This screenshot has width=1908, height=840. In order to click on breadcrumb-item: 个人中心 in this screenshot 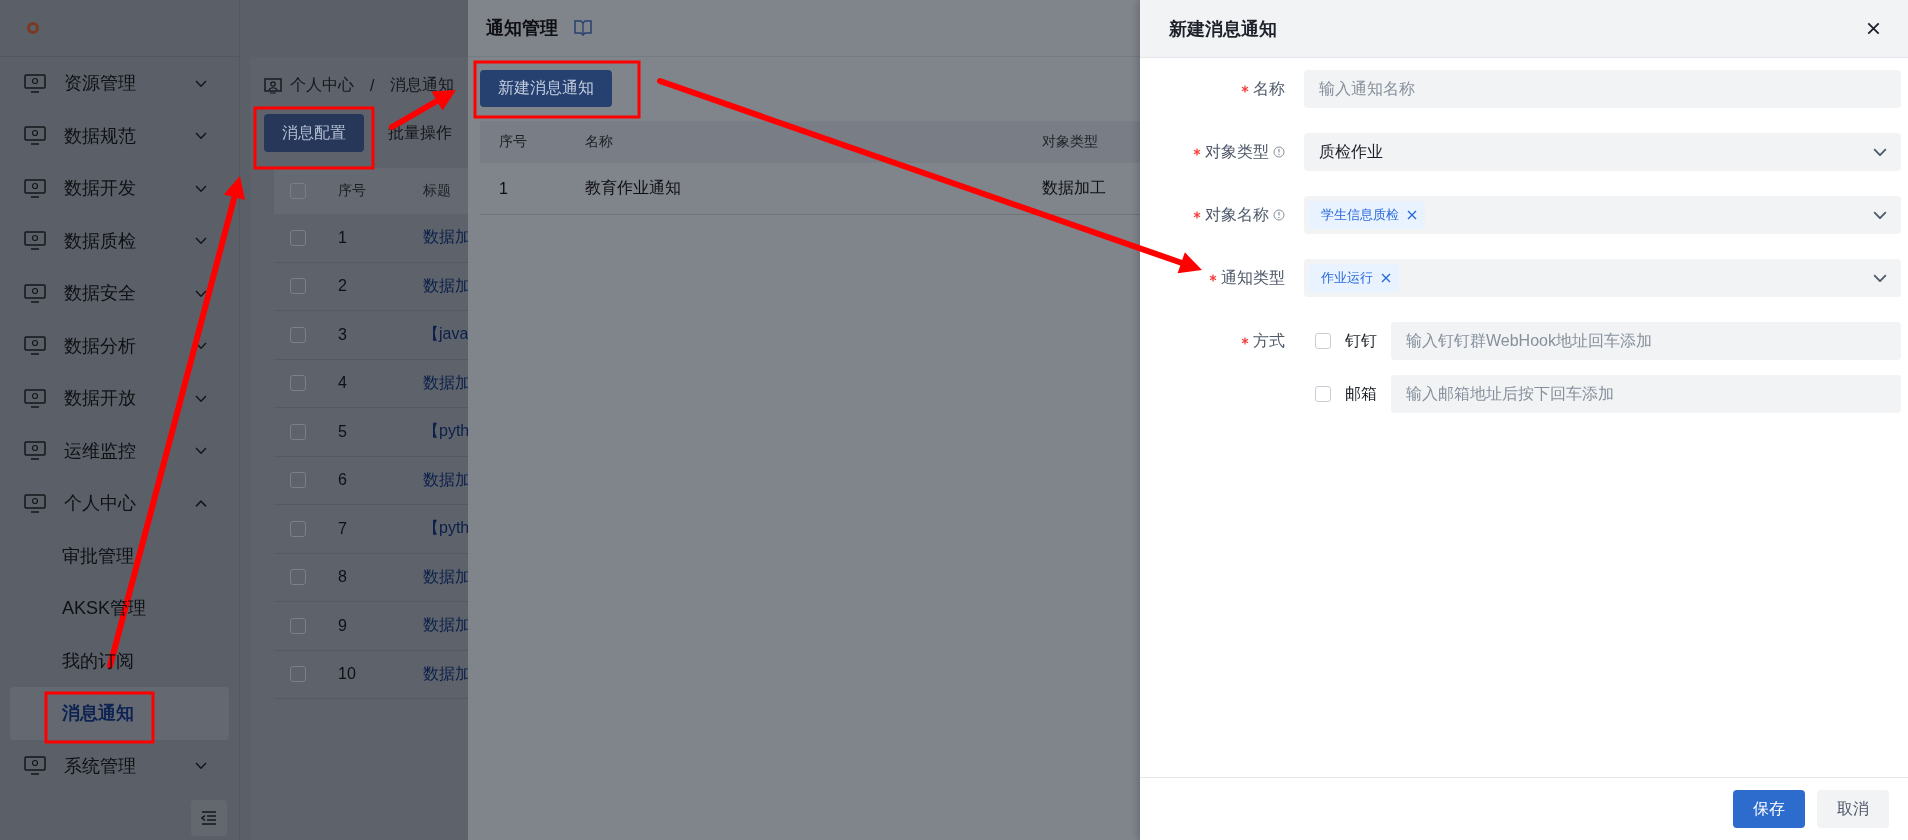, I will do `click(322, 85)`.